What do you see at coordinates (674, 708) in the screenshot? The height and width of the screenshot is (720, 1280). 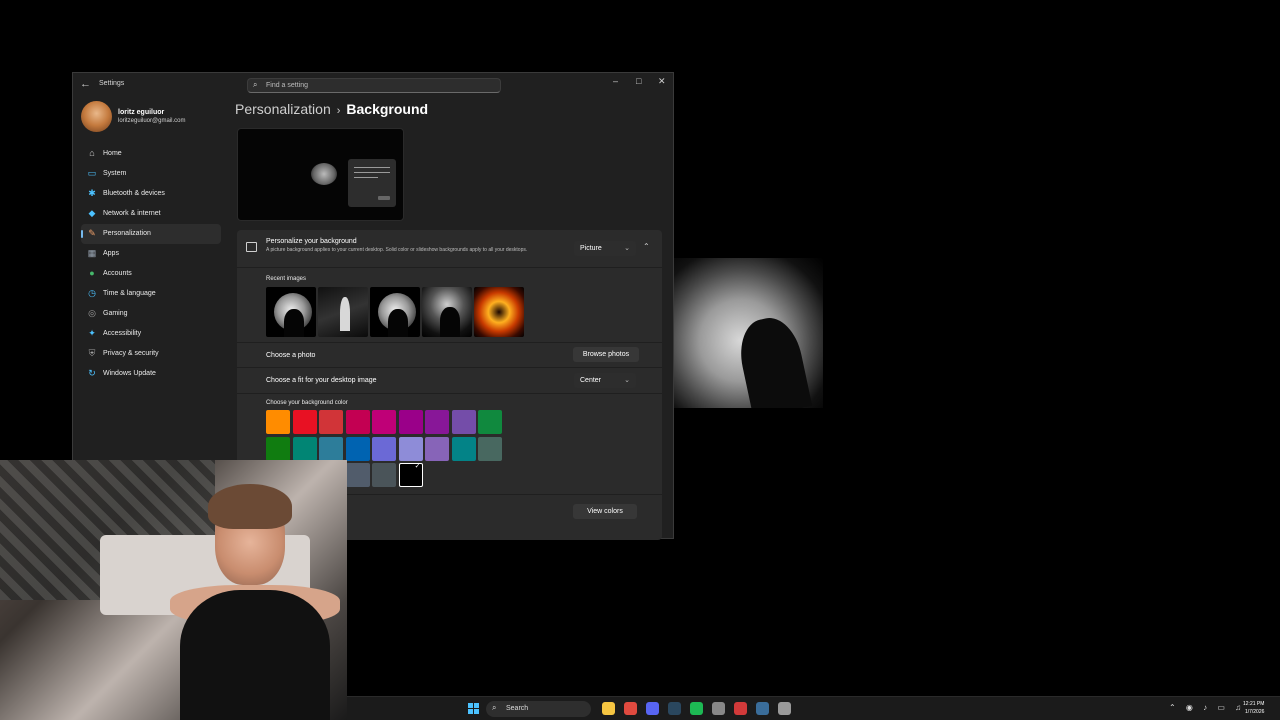 I see `steam-icon` at bounding box center [674, 708].